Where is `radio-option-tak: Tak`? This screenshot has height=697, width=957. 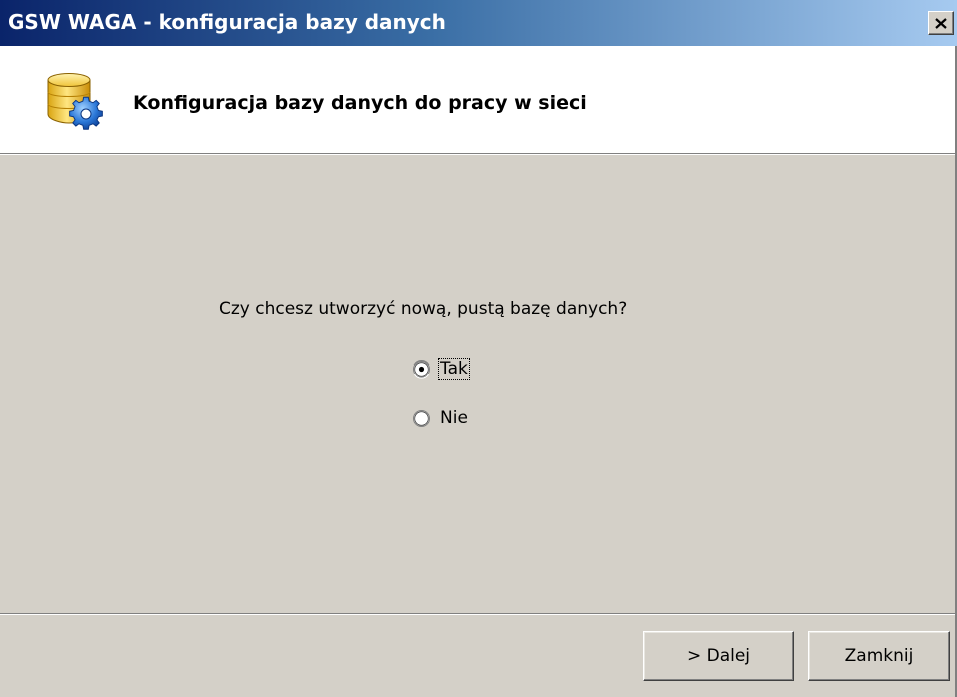
radio-option-tak: Tak is located at coordinates (441, 369).